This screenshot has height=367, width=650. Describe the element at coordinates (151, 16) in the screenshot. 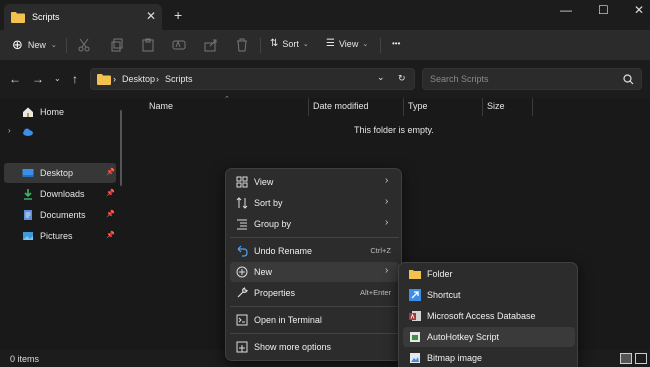

I see `tab-close-icon: ✕` at that location.